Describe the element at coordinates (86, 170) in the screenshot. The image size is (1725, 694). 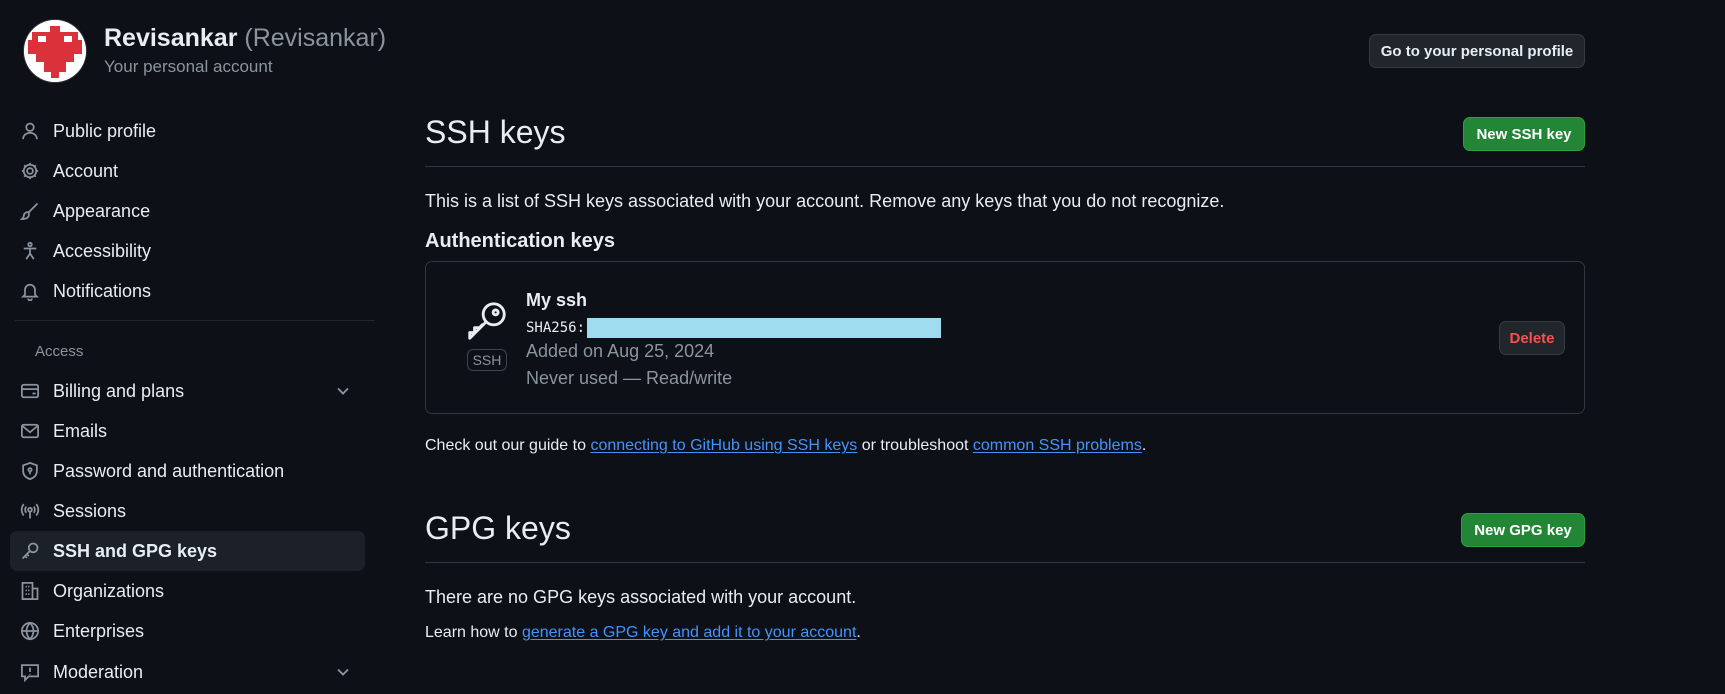
I see `sidebar-item-label: Account` at that location.